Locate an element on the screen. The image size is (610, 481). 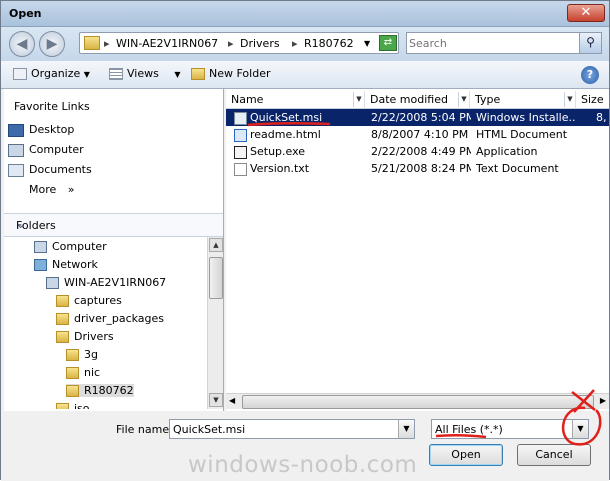
title-bar: Open ✕ is located at coordinates (305, 14).